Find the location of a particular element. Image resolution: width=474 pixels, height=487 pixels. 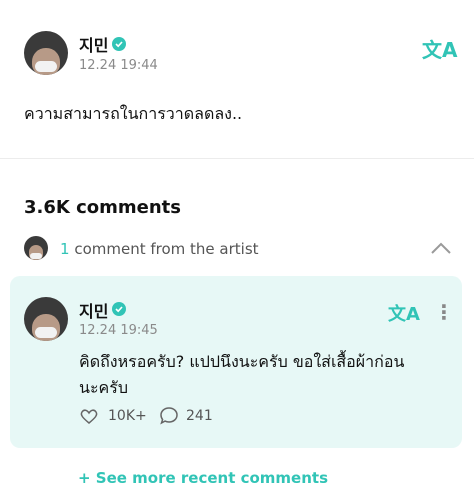

comments-count: 3.6K comments is located at coordinates (102, 207).